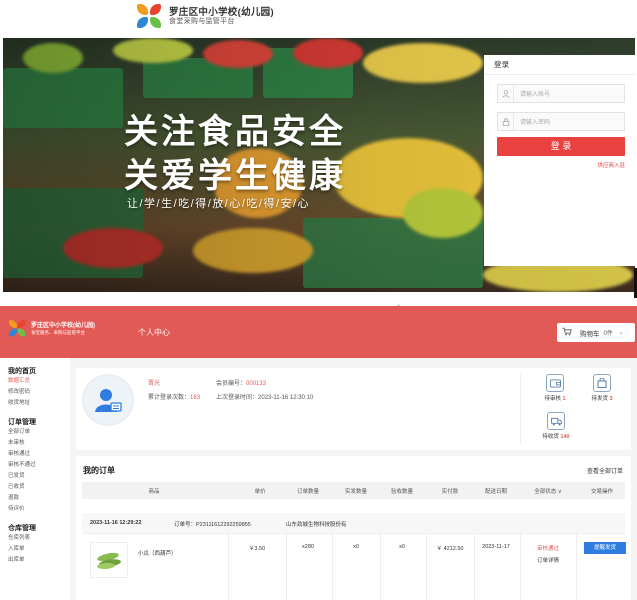 The width and height of the screenshot is (637, 600). Describe the element at coordinates (561, 93) in the screenshot. I see `account-input: 请输入账号` at that location.